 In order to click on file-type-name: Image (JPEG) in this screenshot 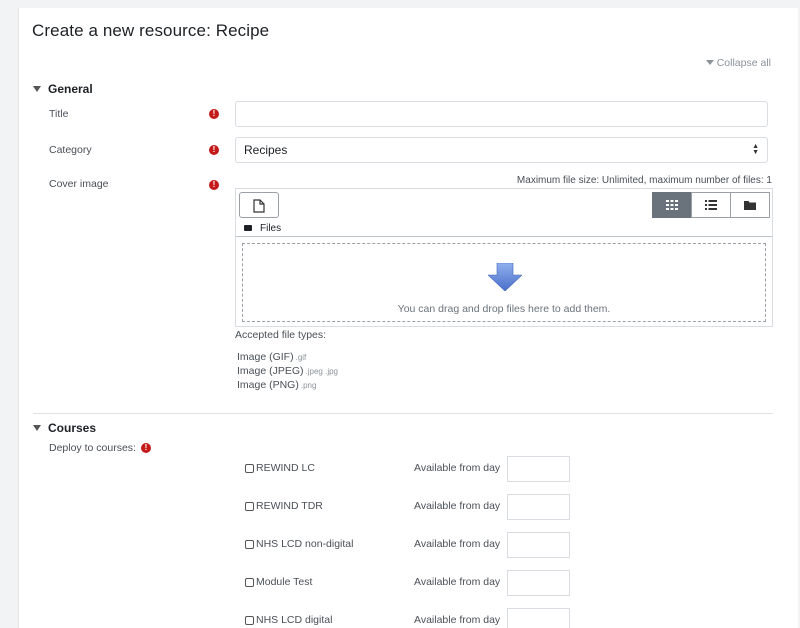, I will do `click(270, 371)`.